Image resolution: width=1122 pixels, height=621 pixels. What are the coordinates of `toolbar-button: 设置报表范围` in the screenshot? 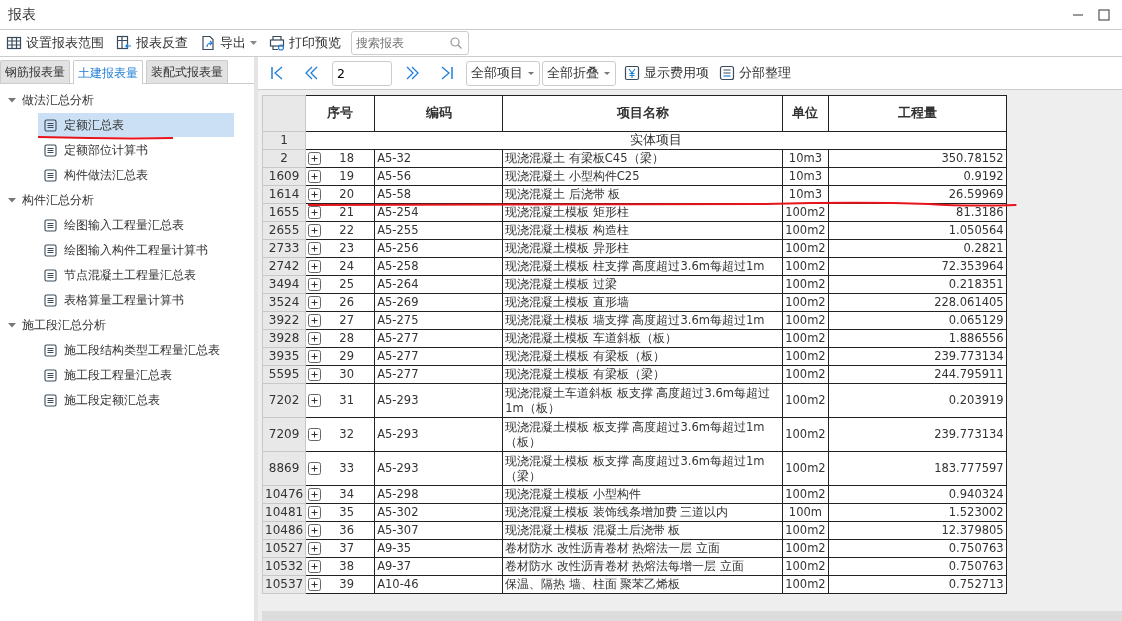 It's located at (55, 43).